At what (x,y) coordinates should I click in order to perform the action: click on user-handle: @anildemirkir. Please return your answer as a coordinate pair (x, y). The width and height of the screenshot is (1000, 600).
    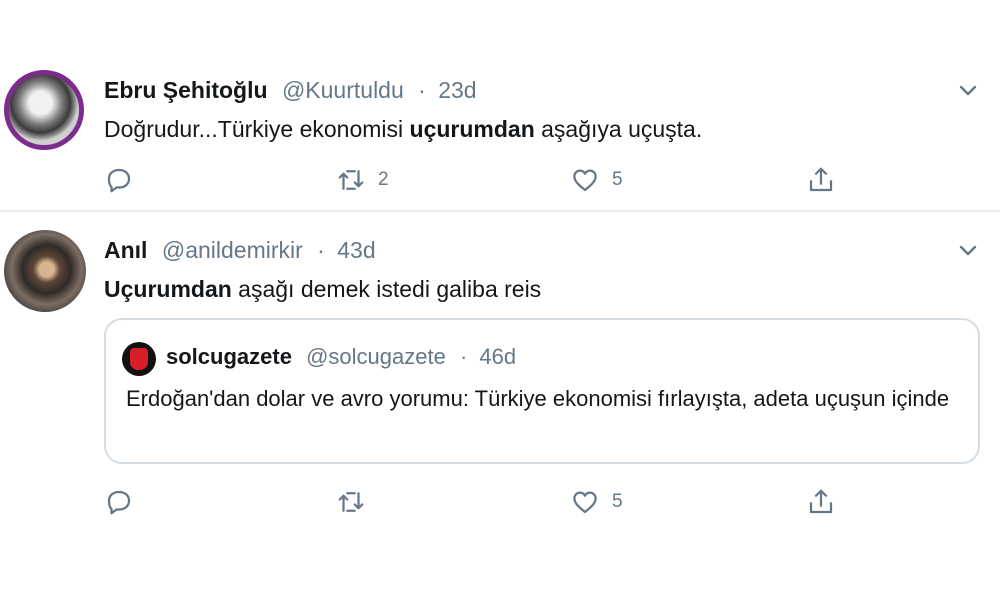
    Looking at the image, I should click on (232, 250).